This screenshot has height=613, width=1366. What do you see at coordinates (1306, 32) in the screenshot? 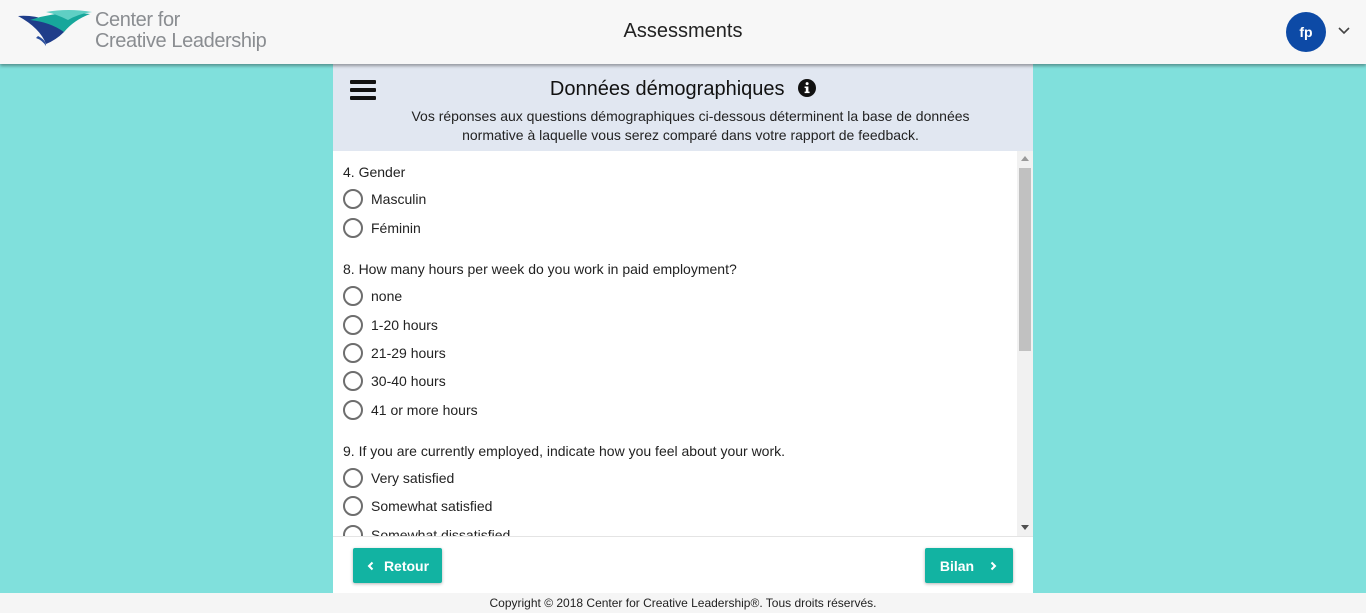
I see `user-avatar: fp` at bounding box center [1306, 32].